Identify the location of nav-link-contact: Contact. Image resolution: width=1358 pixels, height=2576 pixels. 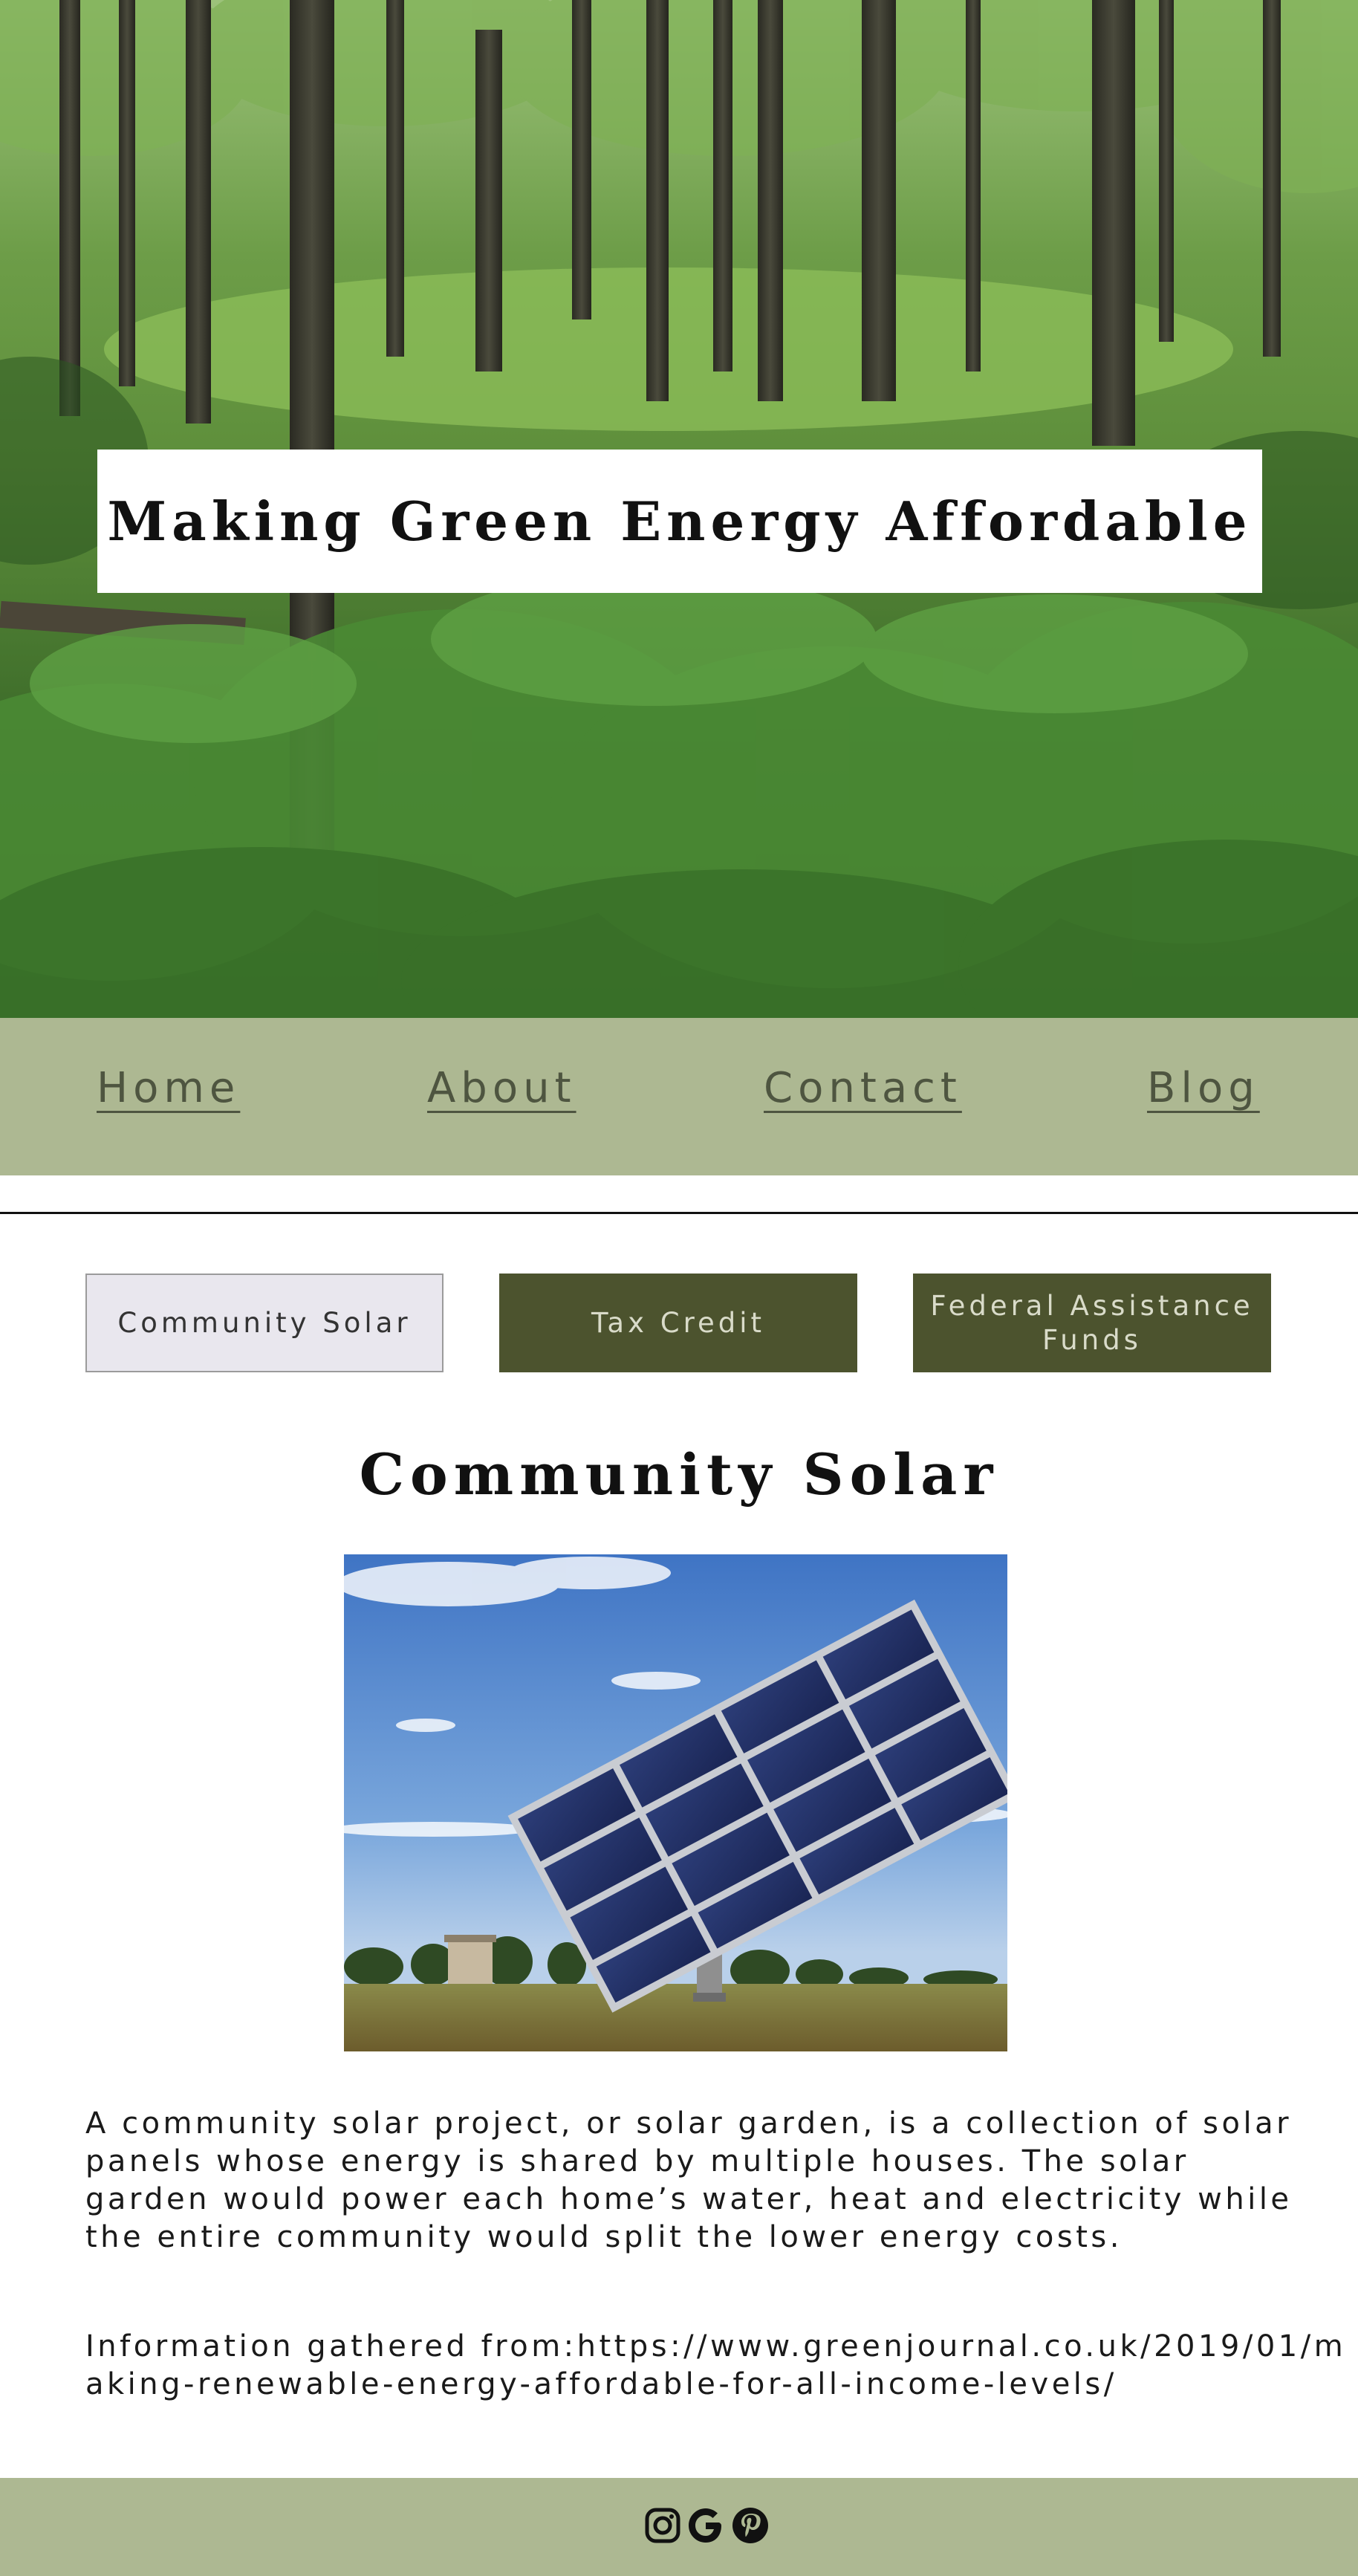
(863, 1088).